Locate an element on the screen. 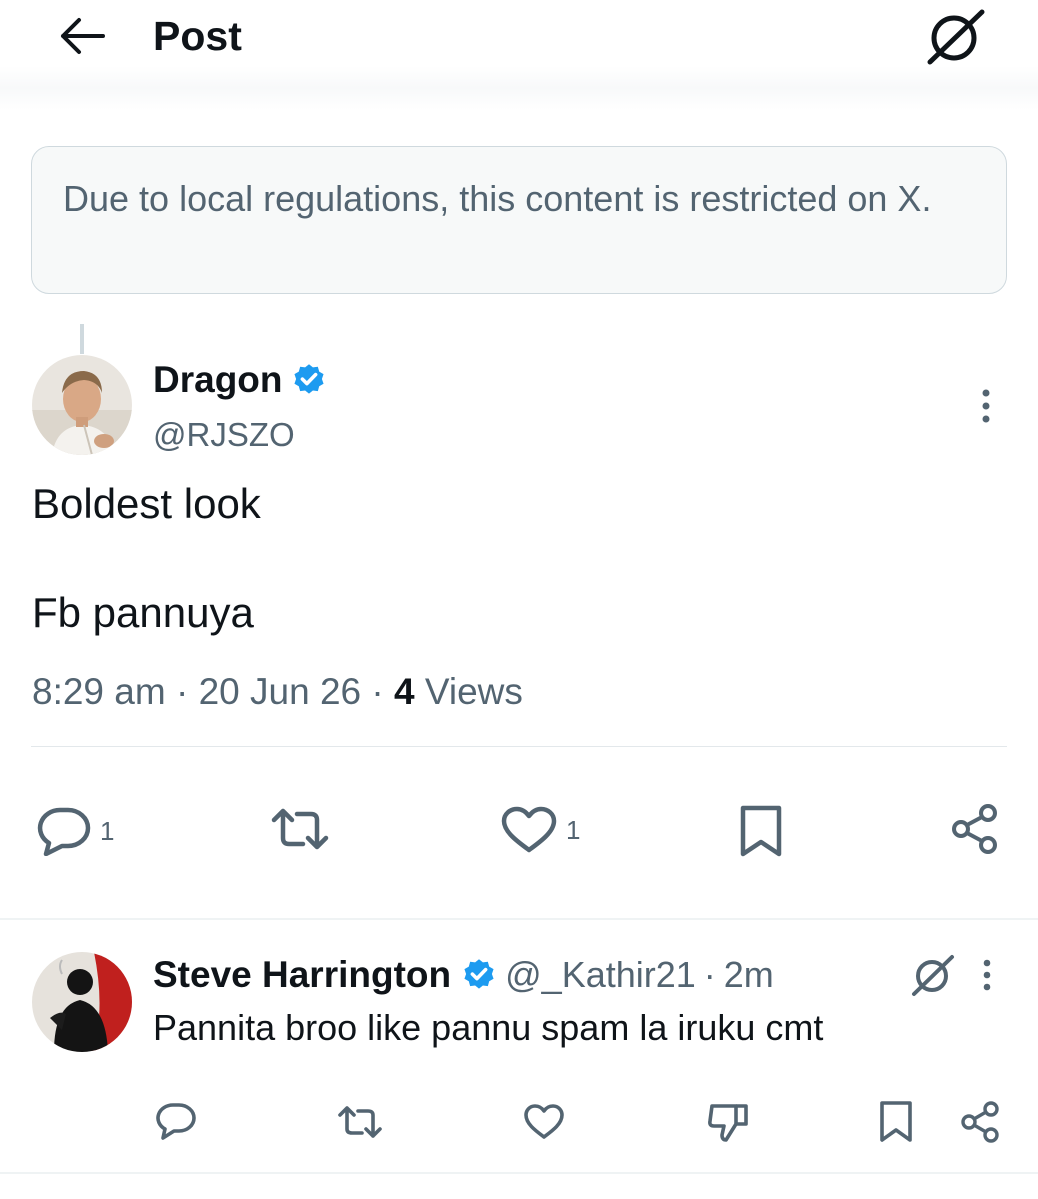 This screenshot has height=1199, width=1038. views-count: 4 is located at coordinates (404, 691).